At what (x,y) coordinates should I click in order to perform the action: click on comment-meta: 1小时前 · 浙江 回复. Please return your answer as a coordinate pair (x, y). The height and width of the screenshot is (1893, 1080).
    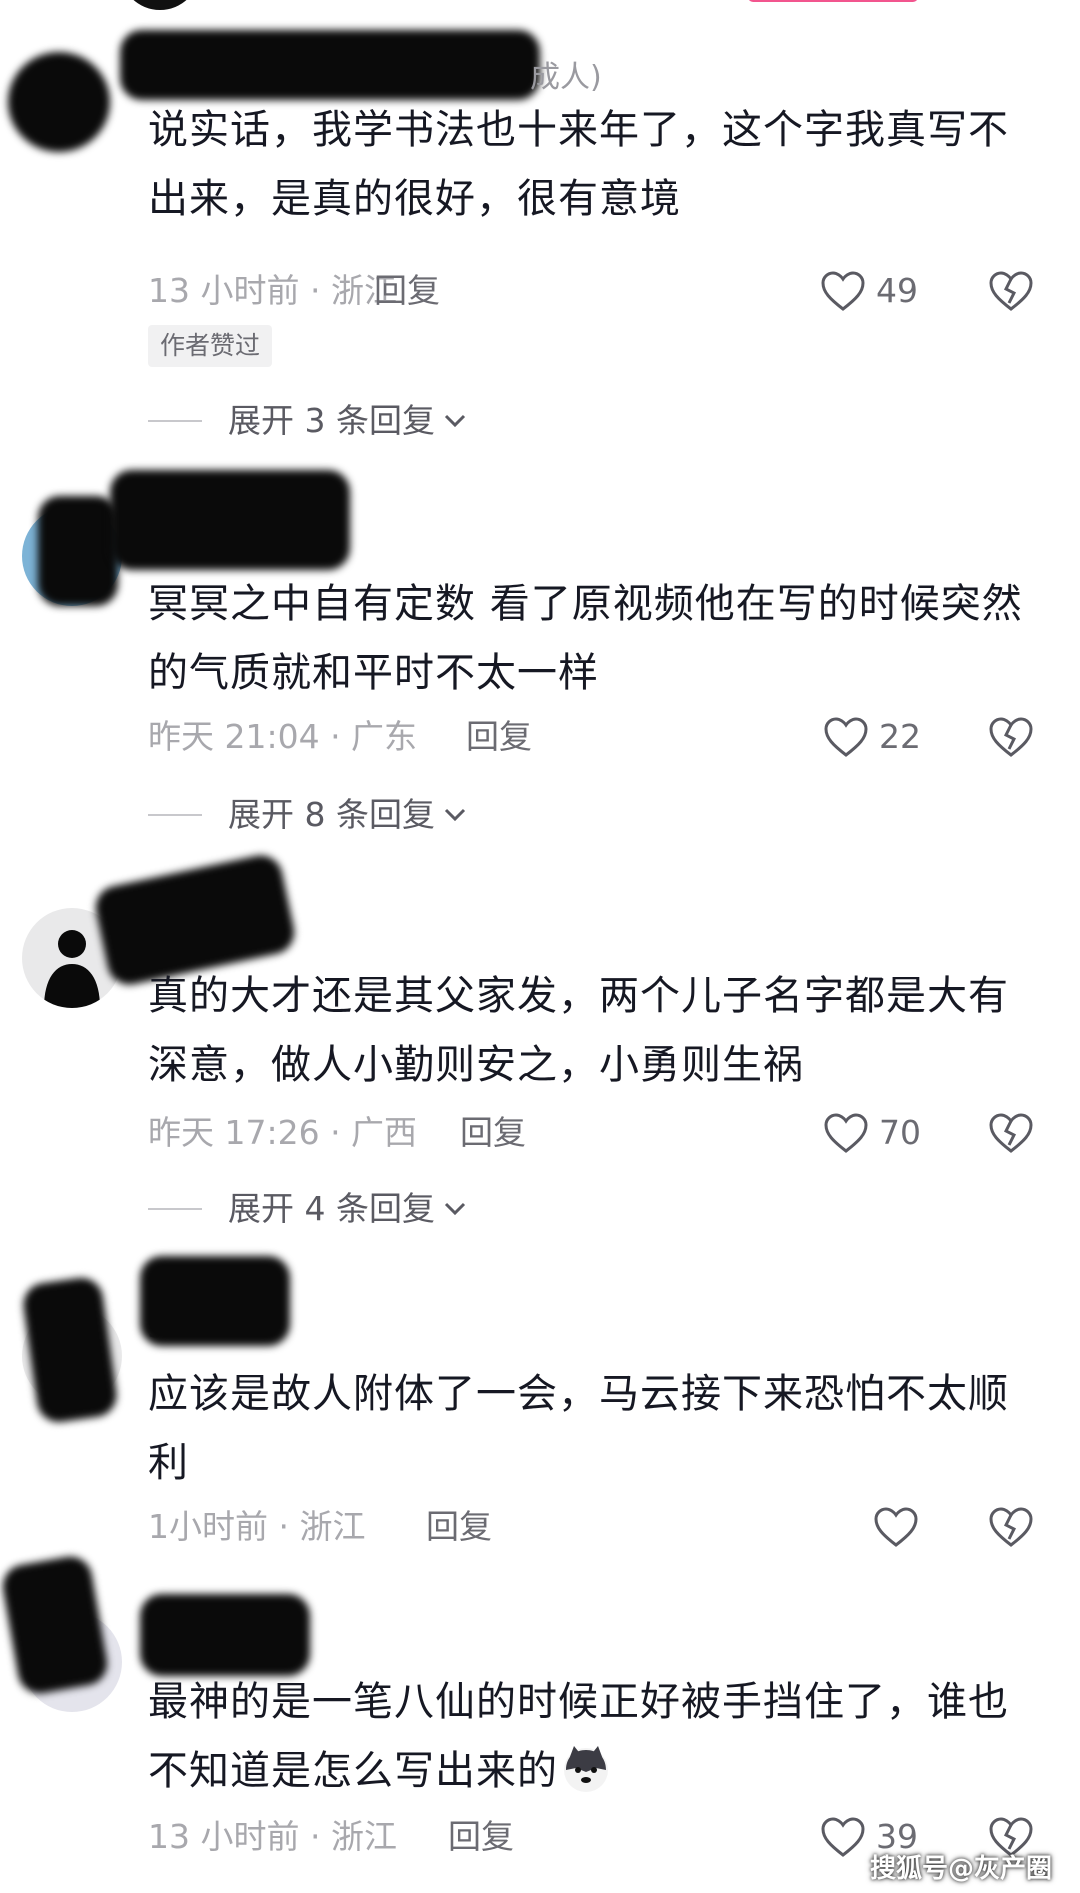
    Looking at the image, I should click on (598, 1527).